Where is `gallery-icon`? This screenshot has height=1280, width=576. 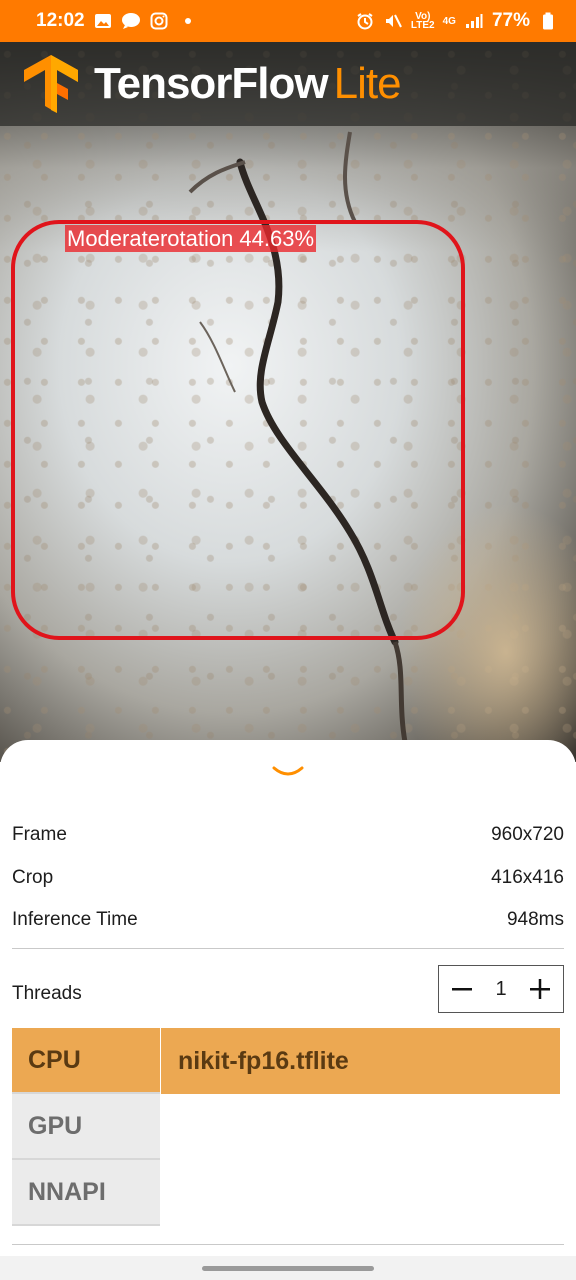 gallery-icon is located at coordinates (103, 21).